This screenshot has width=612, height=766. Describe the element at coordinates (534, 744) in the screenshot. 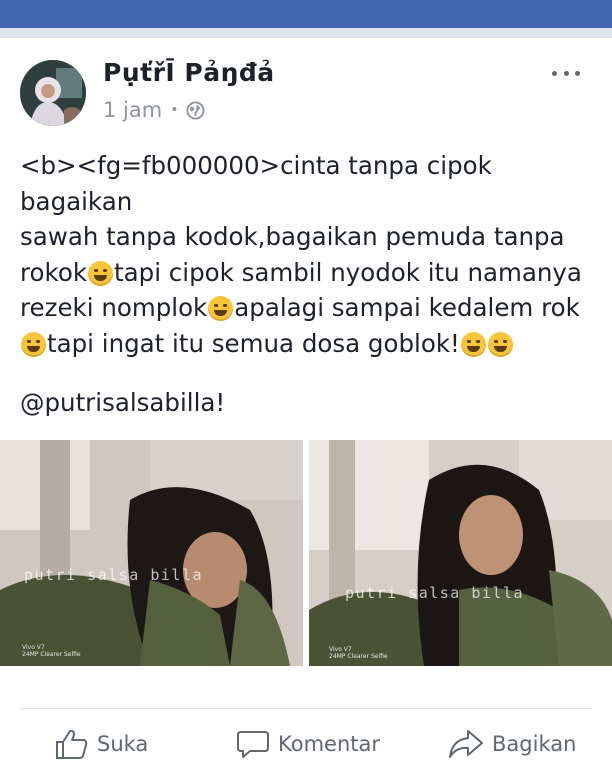

I see `share-label: Bagikan` at that location.